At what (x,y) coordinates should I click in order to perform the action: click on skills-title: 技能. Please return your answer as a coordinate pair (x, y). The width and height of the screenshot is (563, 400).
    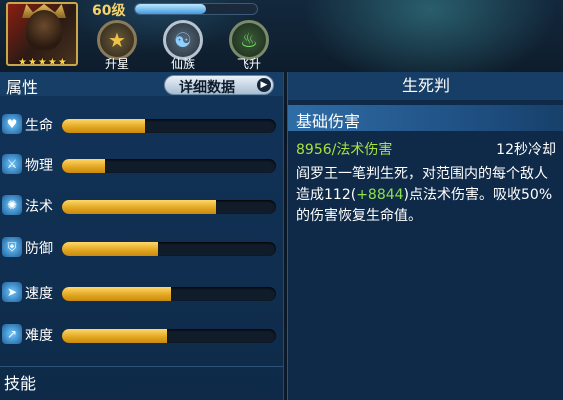
    Looking at the image, I should click on (20, 382).